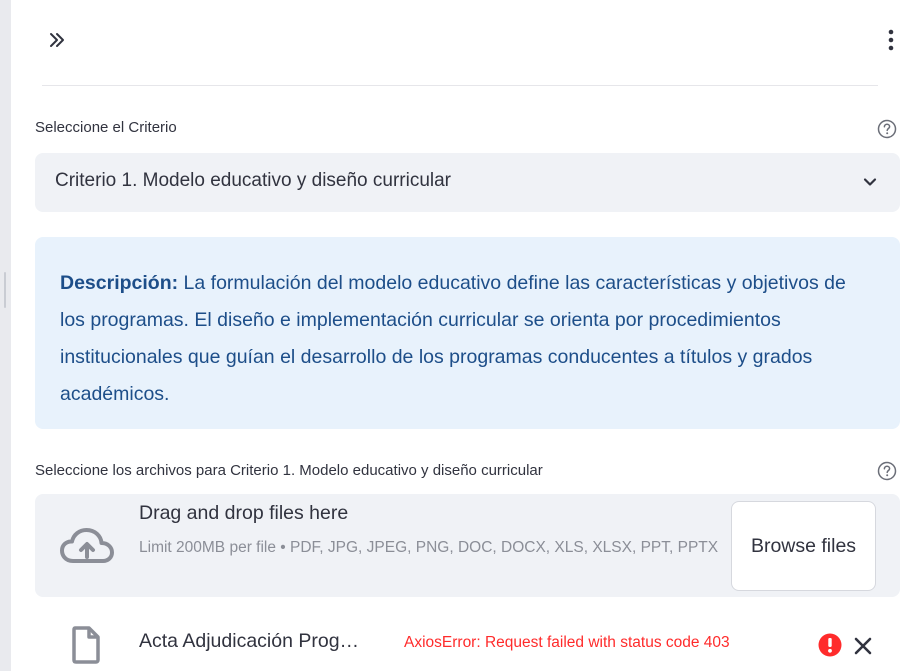 The width and height of the screenshot is (900, 671). I want to click on main-menu-button, so click(887, 40).